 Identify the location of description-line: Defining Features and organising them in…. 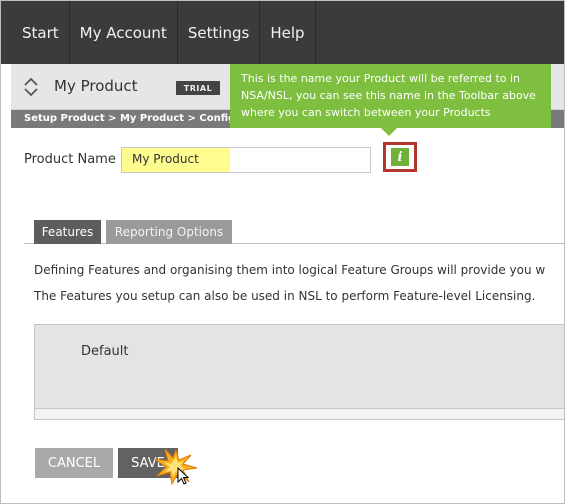
(290, 270).